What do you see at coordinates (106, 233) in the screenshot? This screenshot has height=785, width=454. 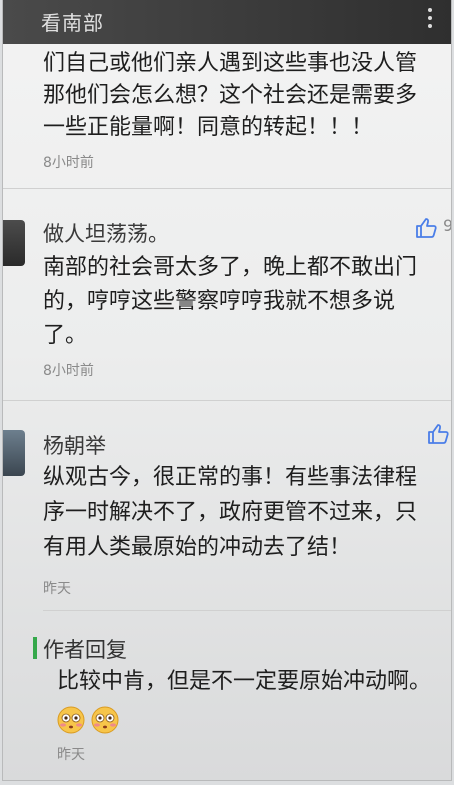 I see `comment-2-author: 做人坦荡荡。` at bounding box center [106, 233].